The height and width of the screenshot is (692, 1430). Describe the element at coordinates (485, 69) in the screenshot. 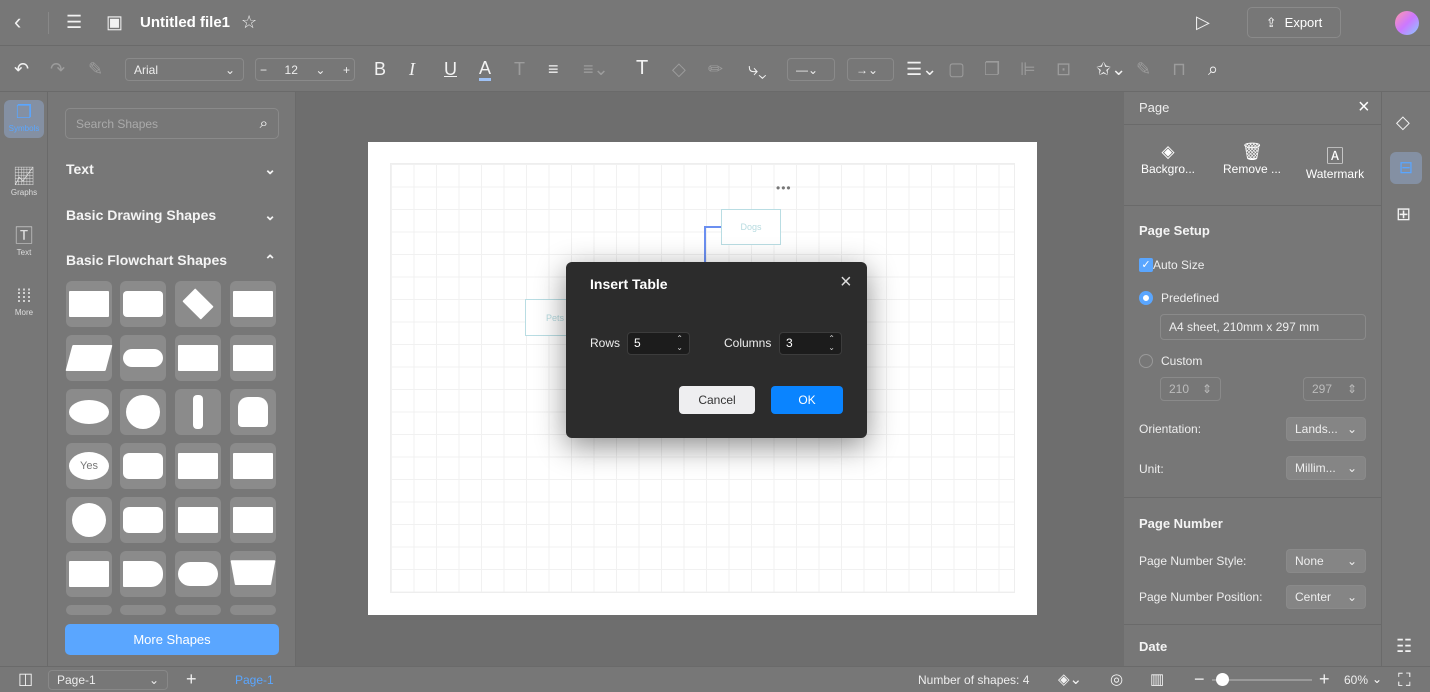

I see `font-color-icon: A` at that location.